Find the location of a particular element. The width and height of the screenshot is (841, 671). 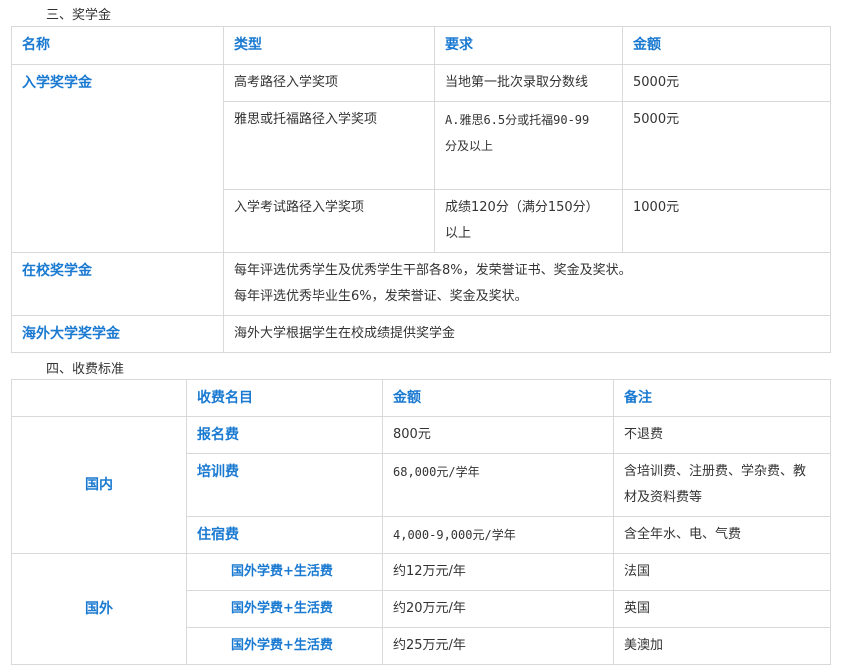

req-line: 成绩120分（满分150分） is located at coordinates (522, 207).